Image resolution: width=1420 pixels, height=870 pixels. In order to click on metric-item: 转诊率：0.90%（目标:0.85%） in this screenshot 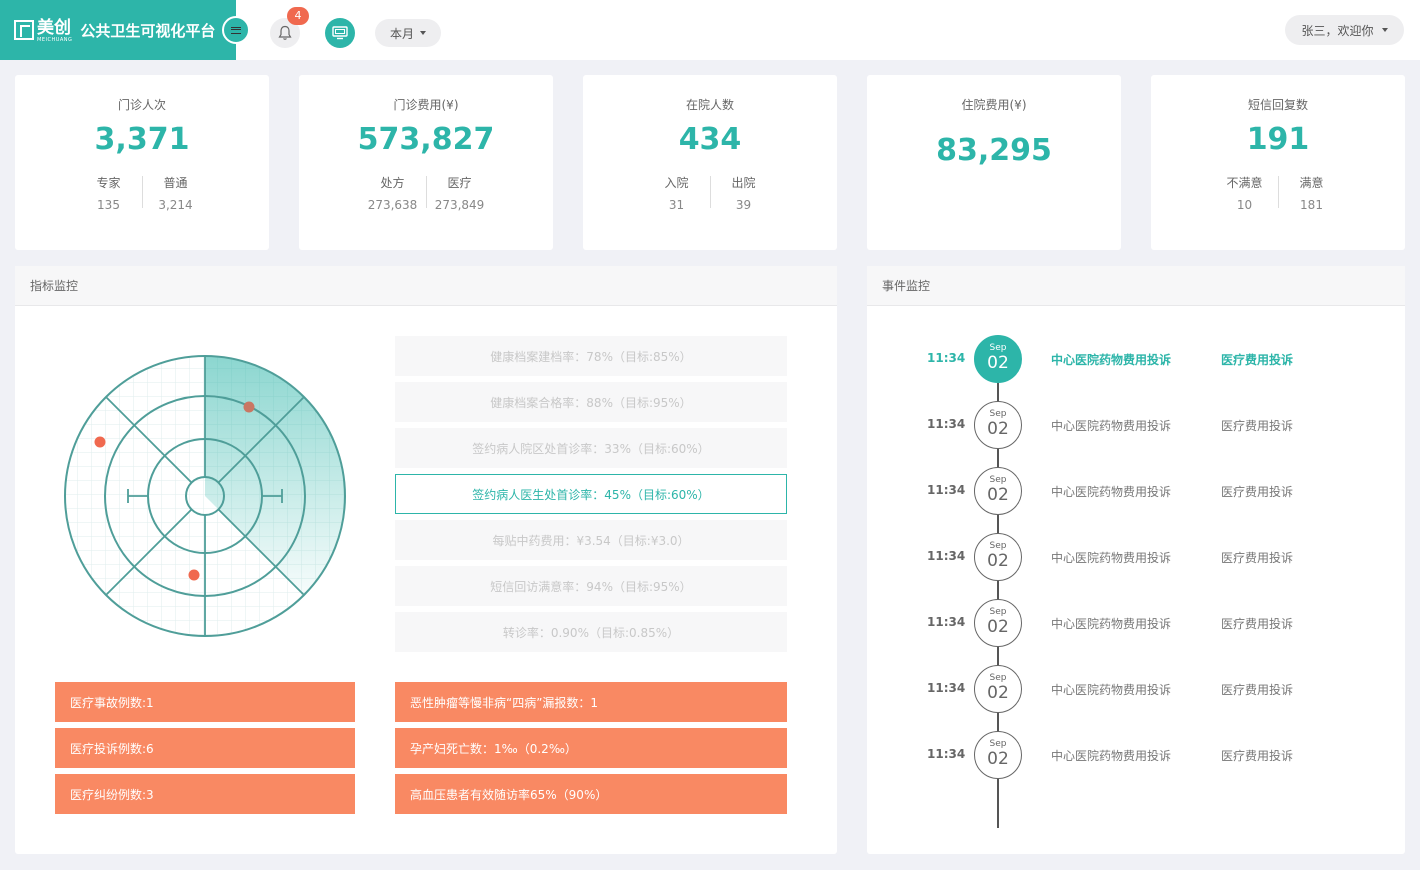, I will do `click(591, 632)`.